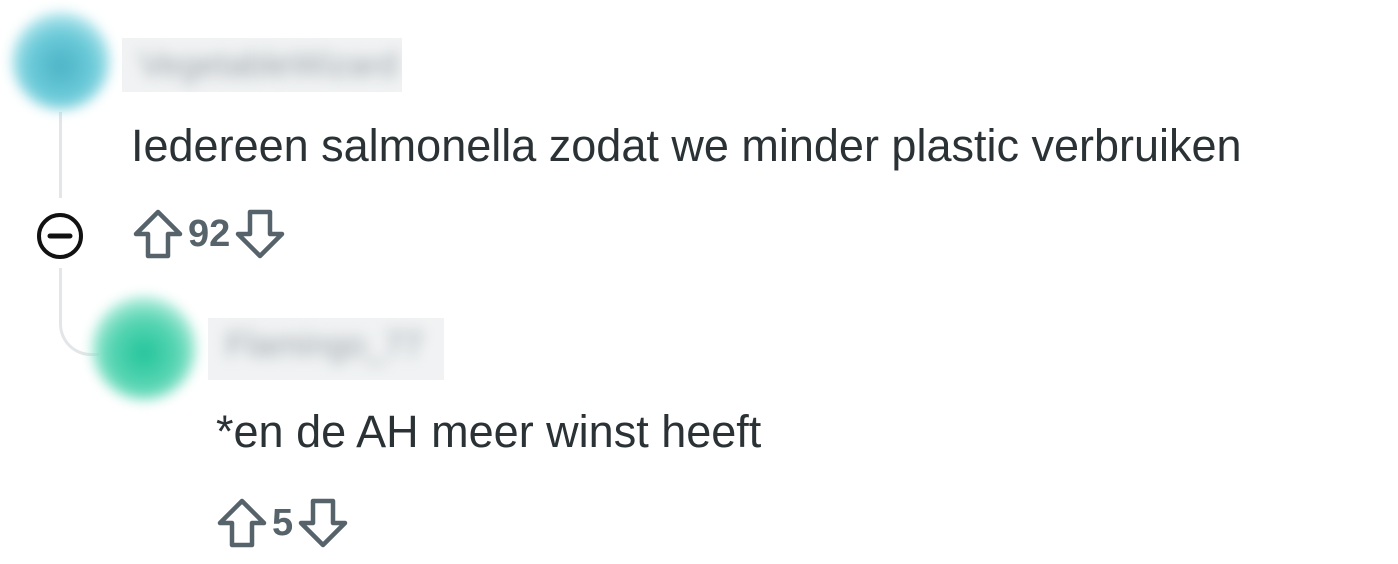 The height and width of the screenshot is (564, 1398). I want to click on collapse-thread-button, so click(60, 236).